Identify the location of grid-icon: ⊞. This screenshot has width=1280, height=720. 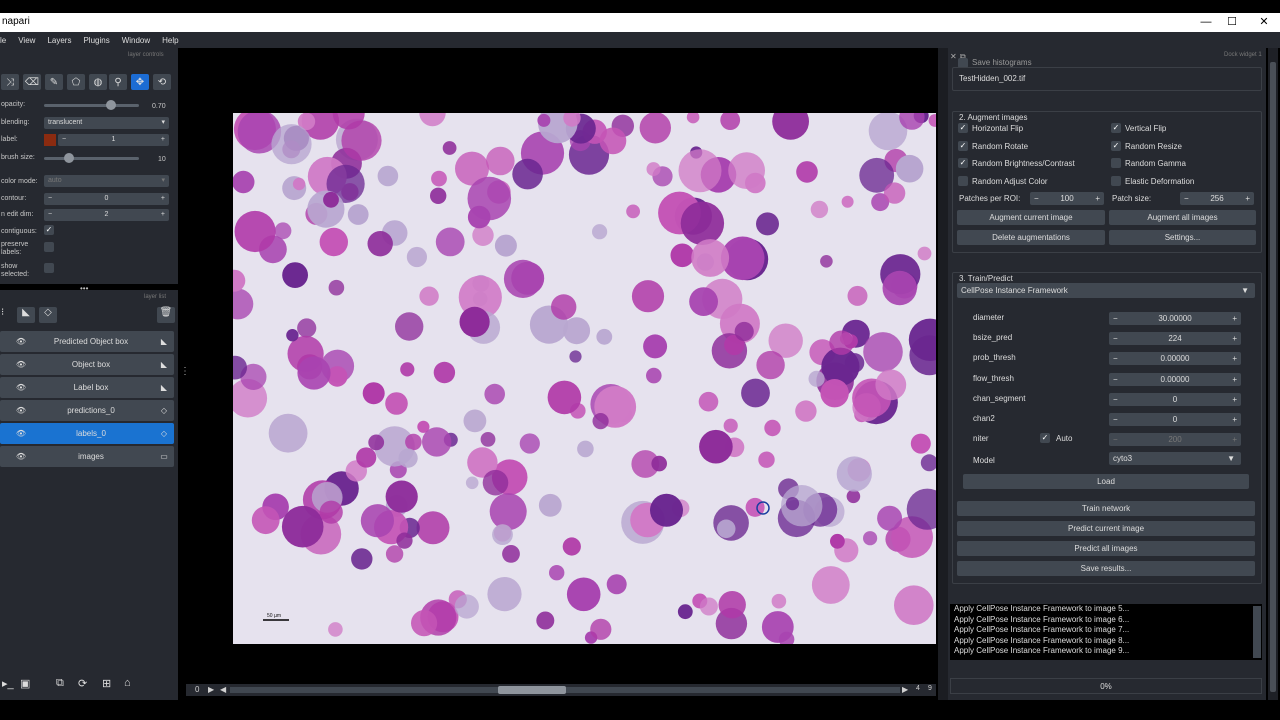
(106, 683).